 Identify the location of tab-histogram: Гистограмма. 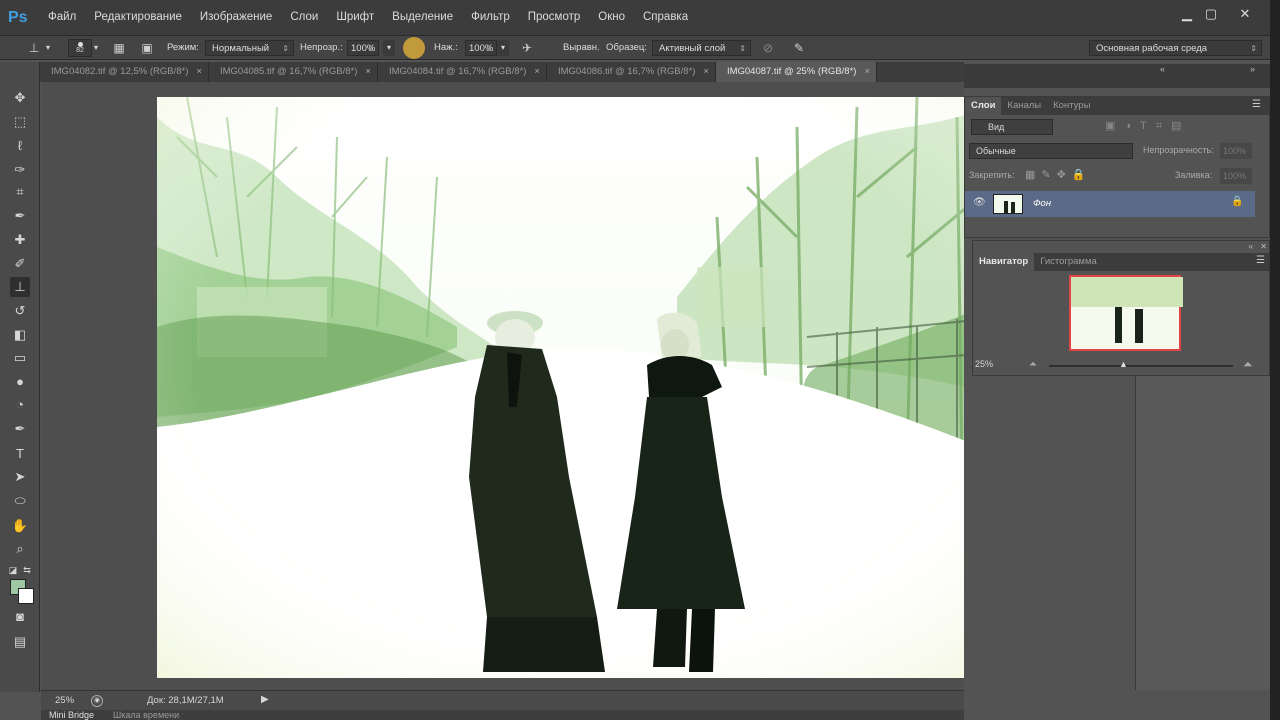
(1068, 262).